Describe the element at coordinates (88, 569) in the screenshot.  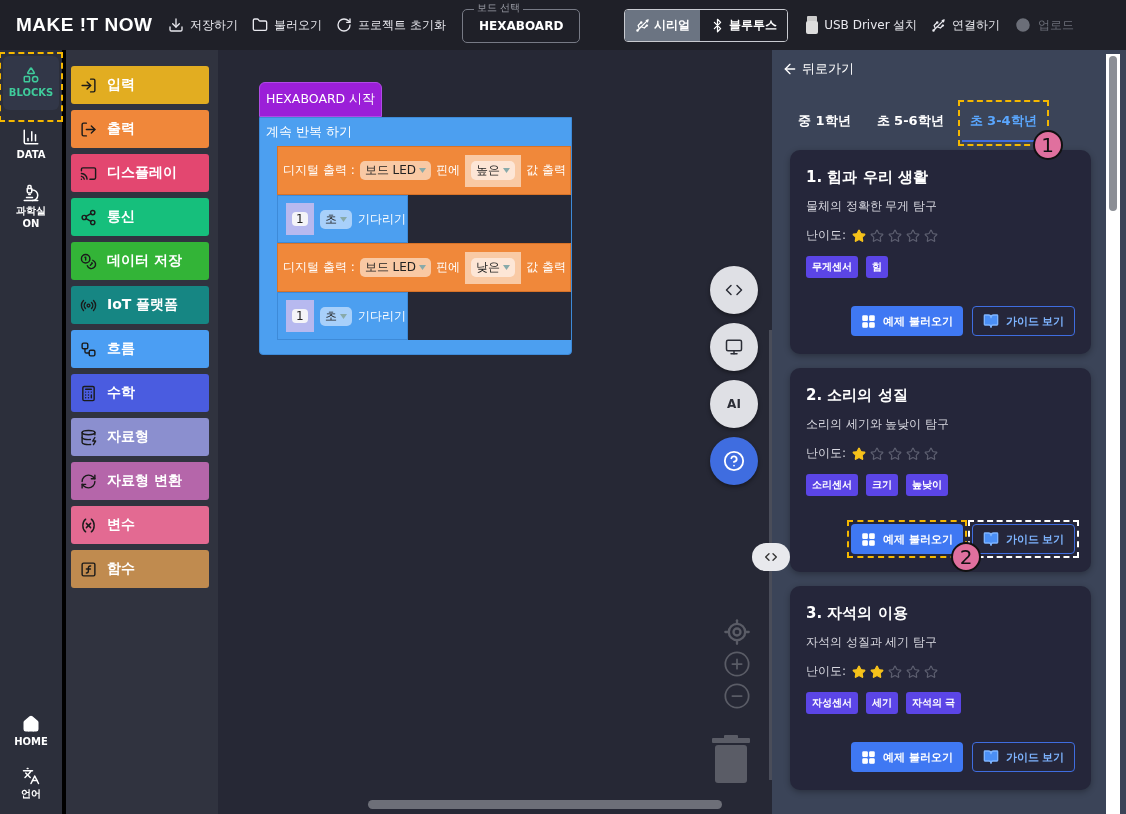
I see `function-icon` at that location.